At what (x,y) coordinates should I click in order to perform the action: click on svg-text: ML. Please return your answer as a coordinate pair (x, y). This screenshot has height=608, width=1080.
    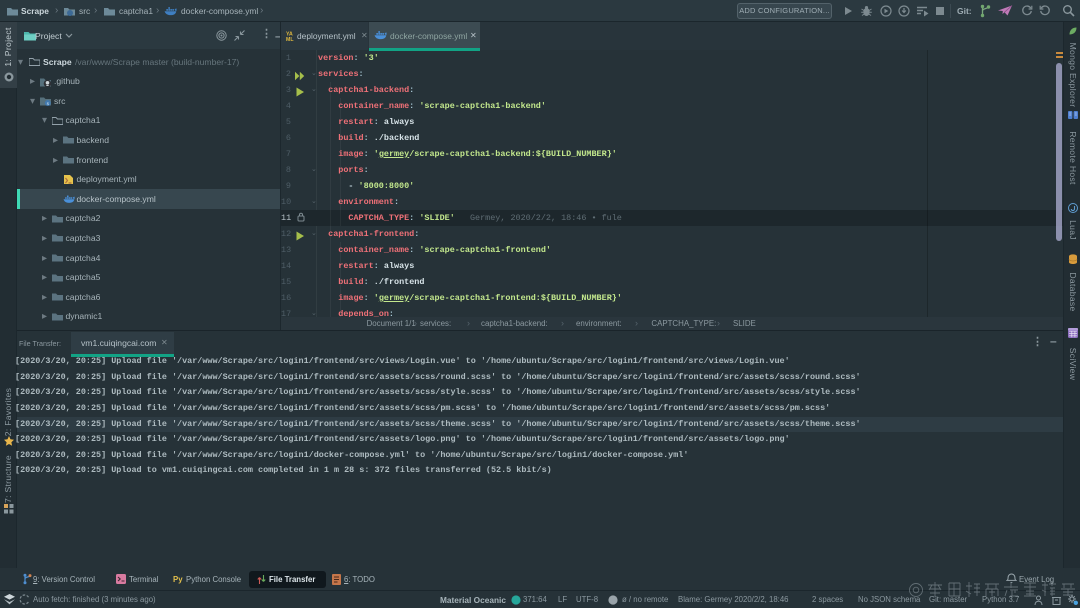
    Looking at the image, I should click on (290, 39).